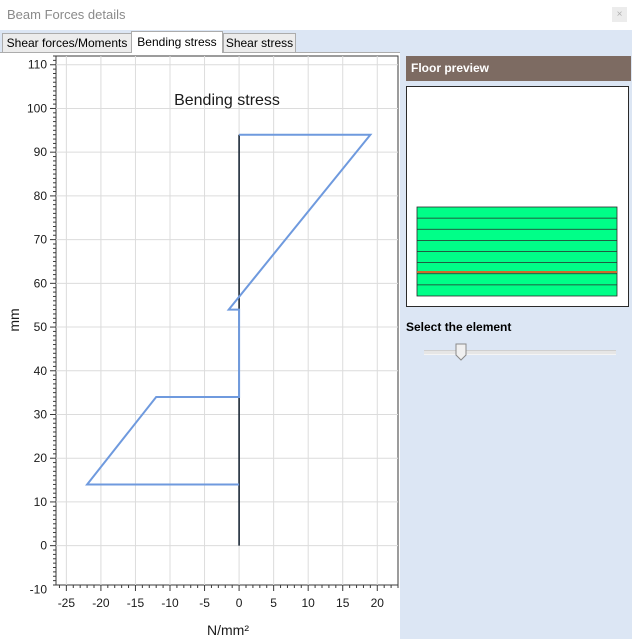  I want to click on y-tick-label-clipped: -10, so click(39, 589).